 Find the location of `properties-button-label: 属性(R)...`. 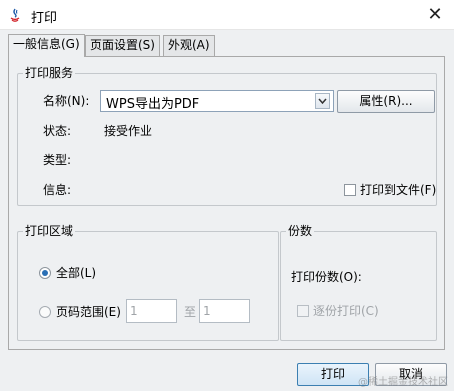

properties-button-label: 属性(R)... is located at coordinates (386, 101).